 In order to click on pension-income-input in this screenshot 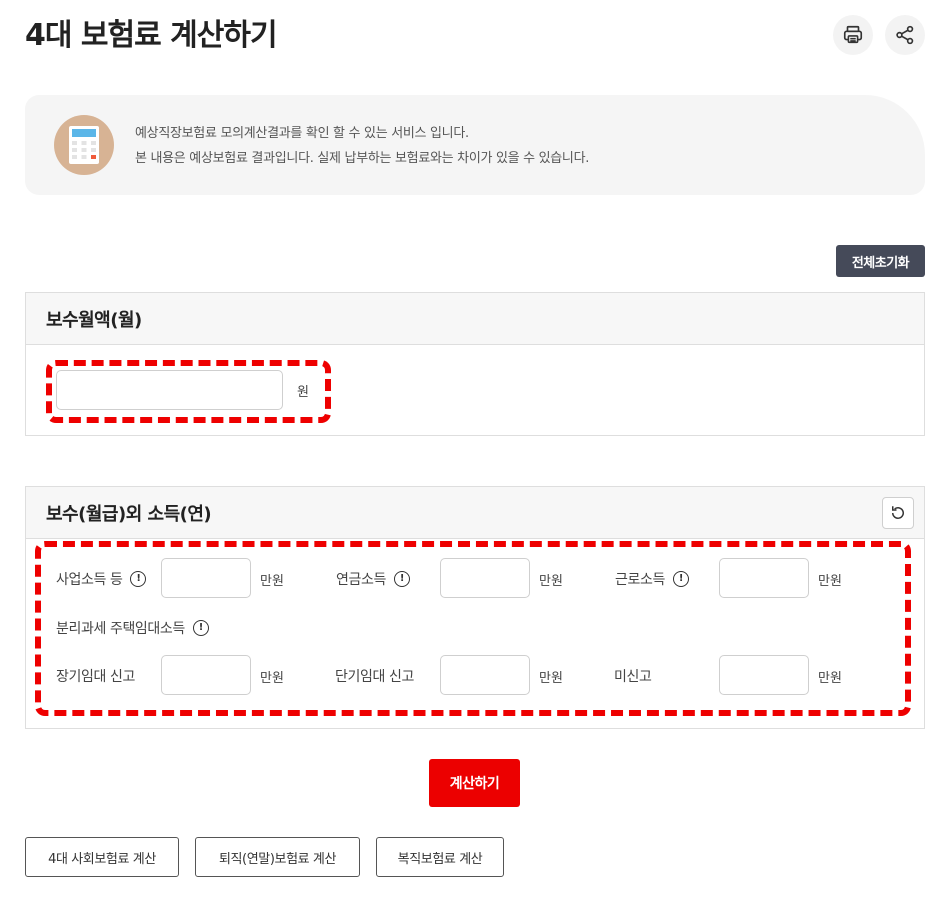, I will do `click(485, 578)`.